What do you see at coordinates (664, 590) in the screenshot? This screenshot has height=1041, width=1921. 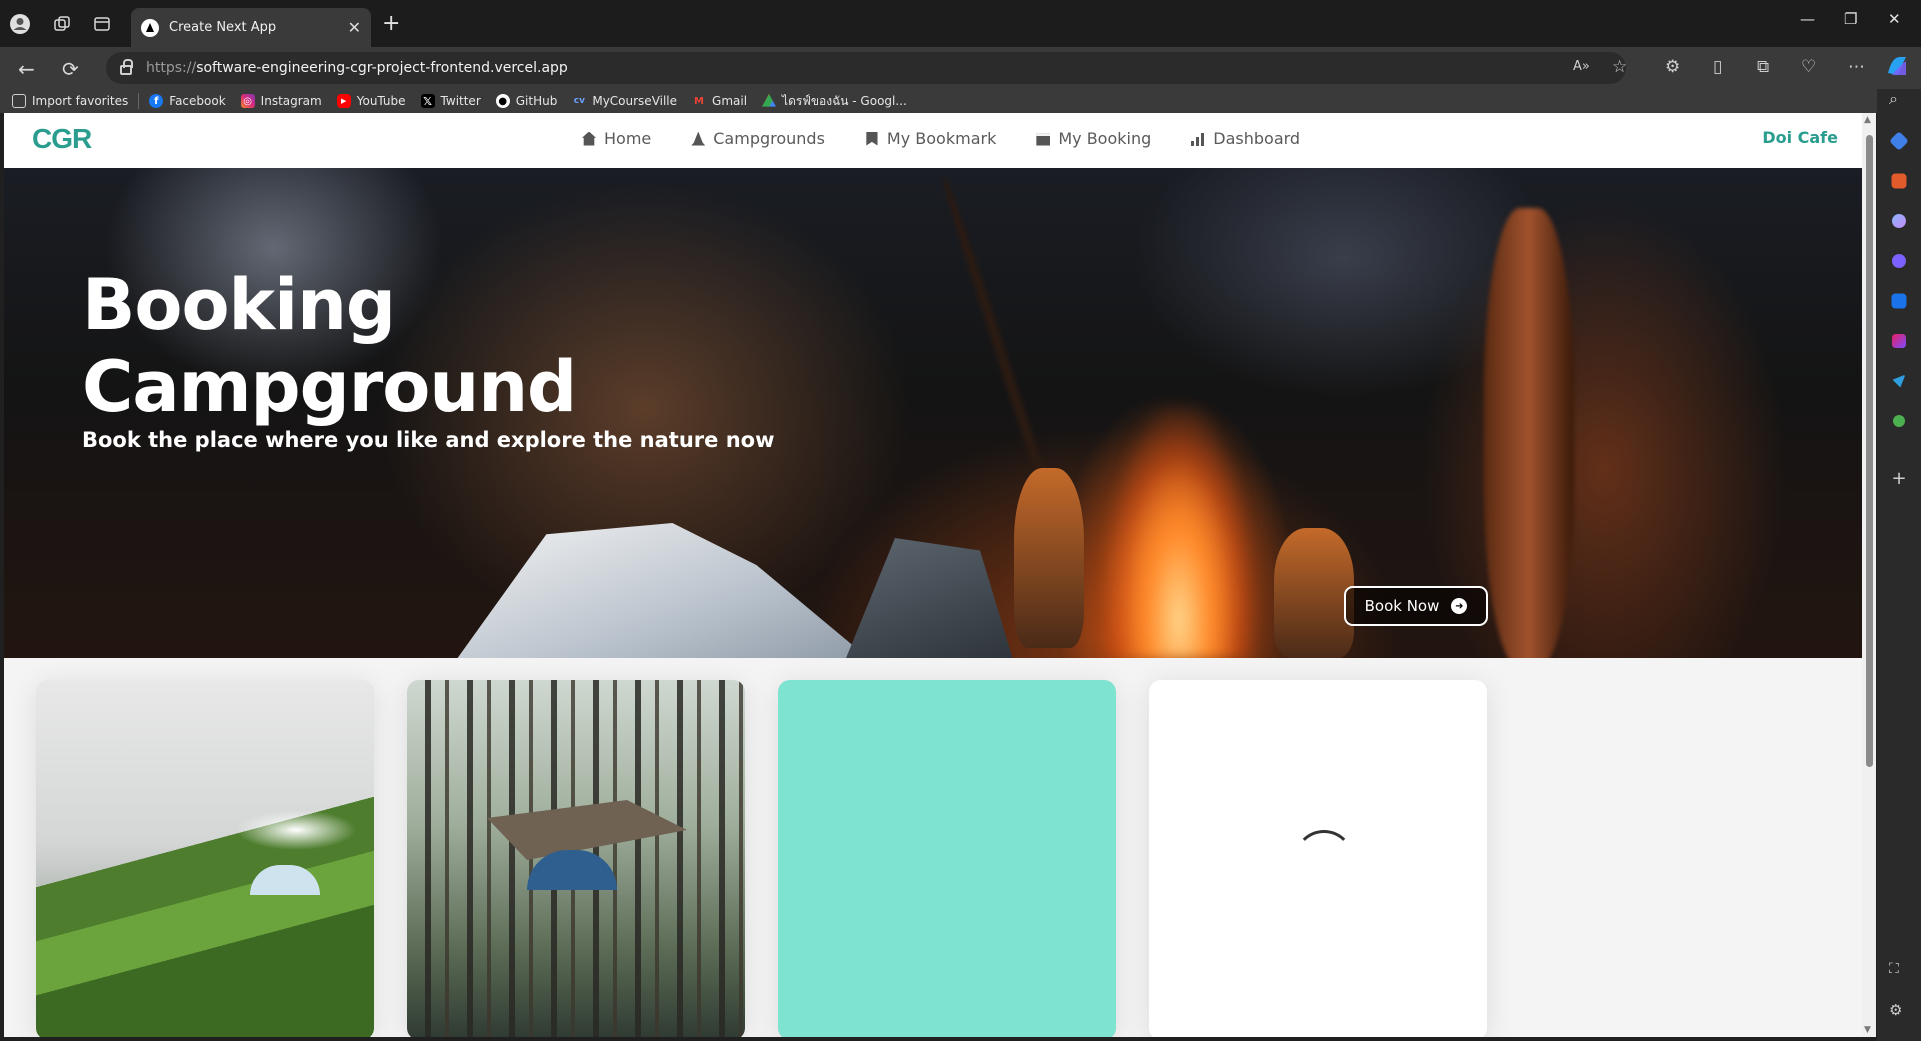 I see `hero-tent-white` at bounding box center [664, 590].